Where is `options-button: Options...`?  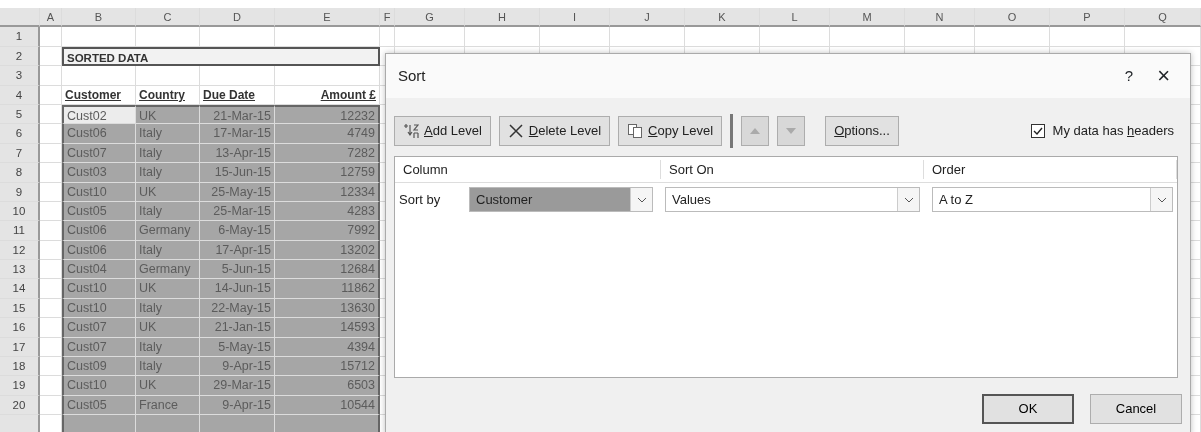
options-button: Options... is located at coordinates (862, 131).